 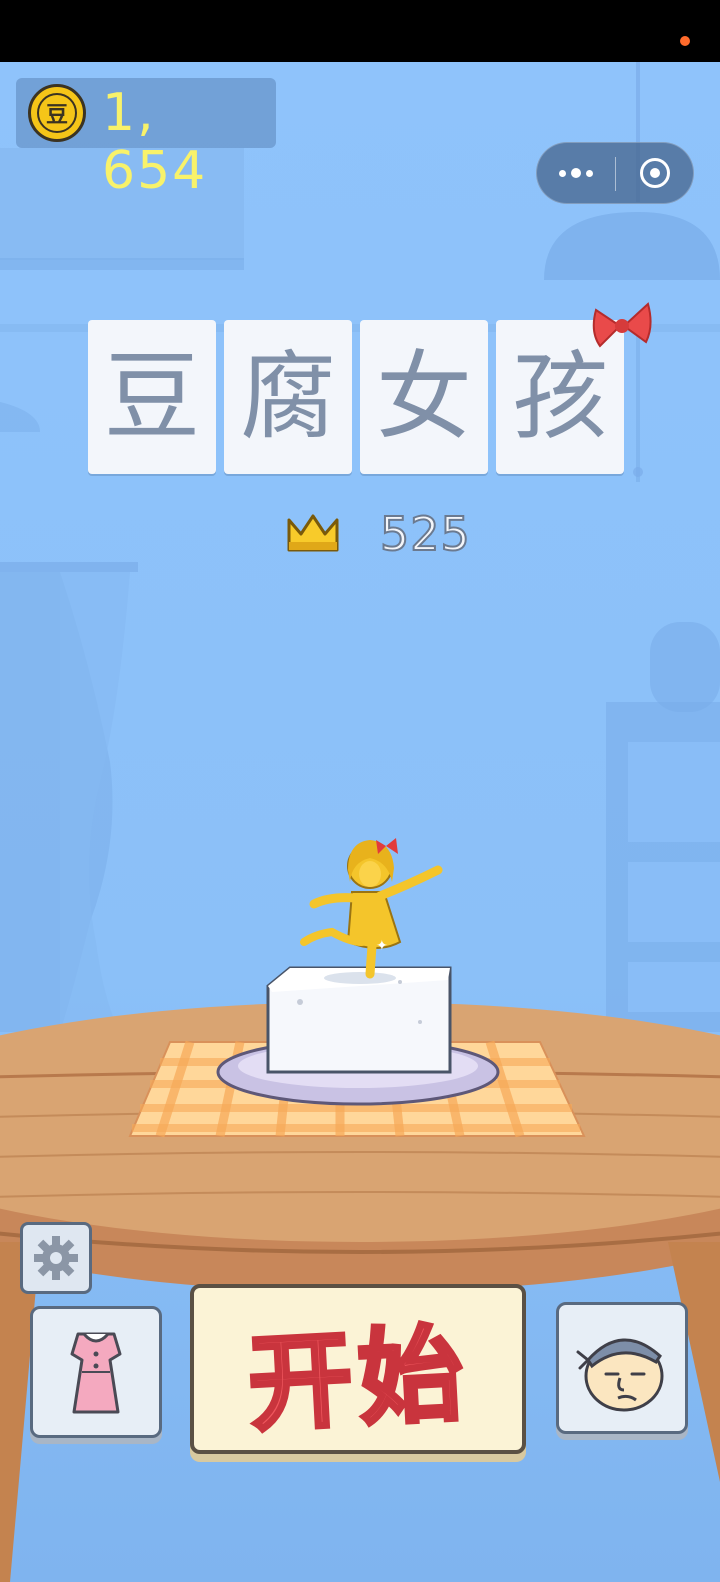 I want to click on character-button, so click(x=622, y=1368).